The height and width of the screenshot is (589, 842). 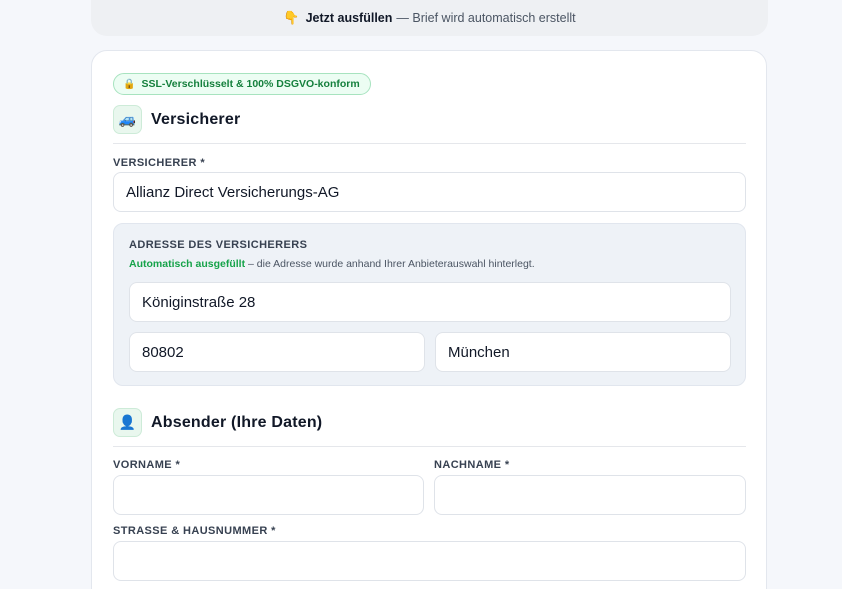 I want to click on insurer-label: Versicherer *, so click(x=159, y=163).